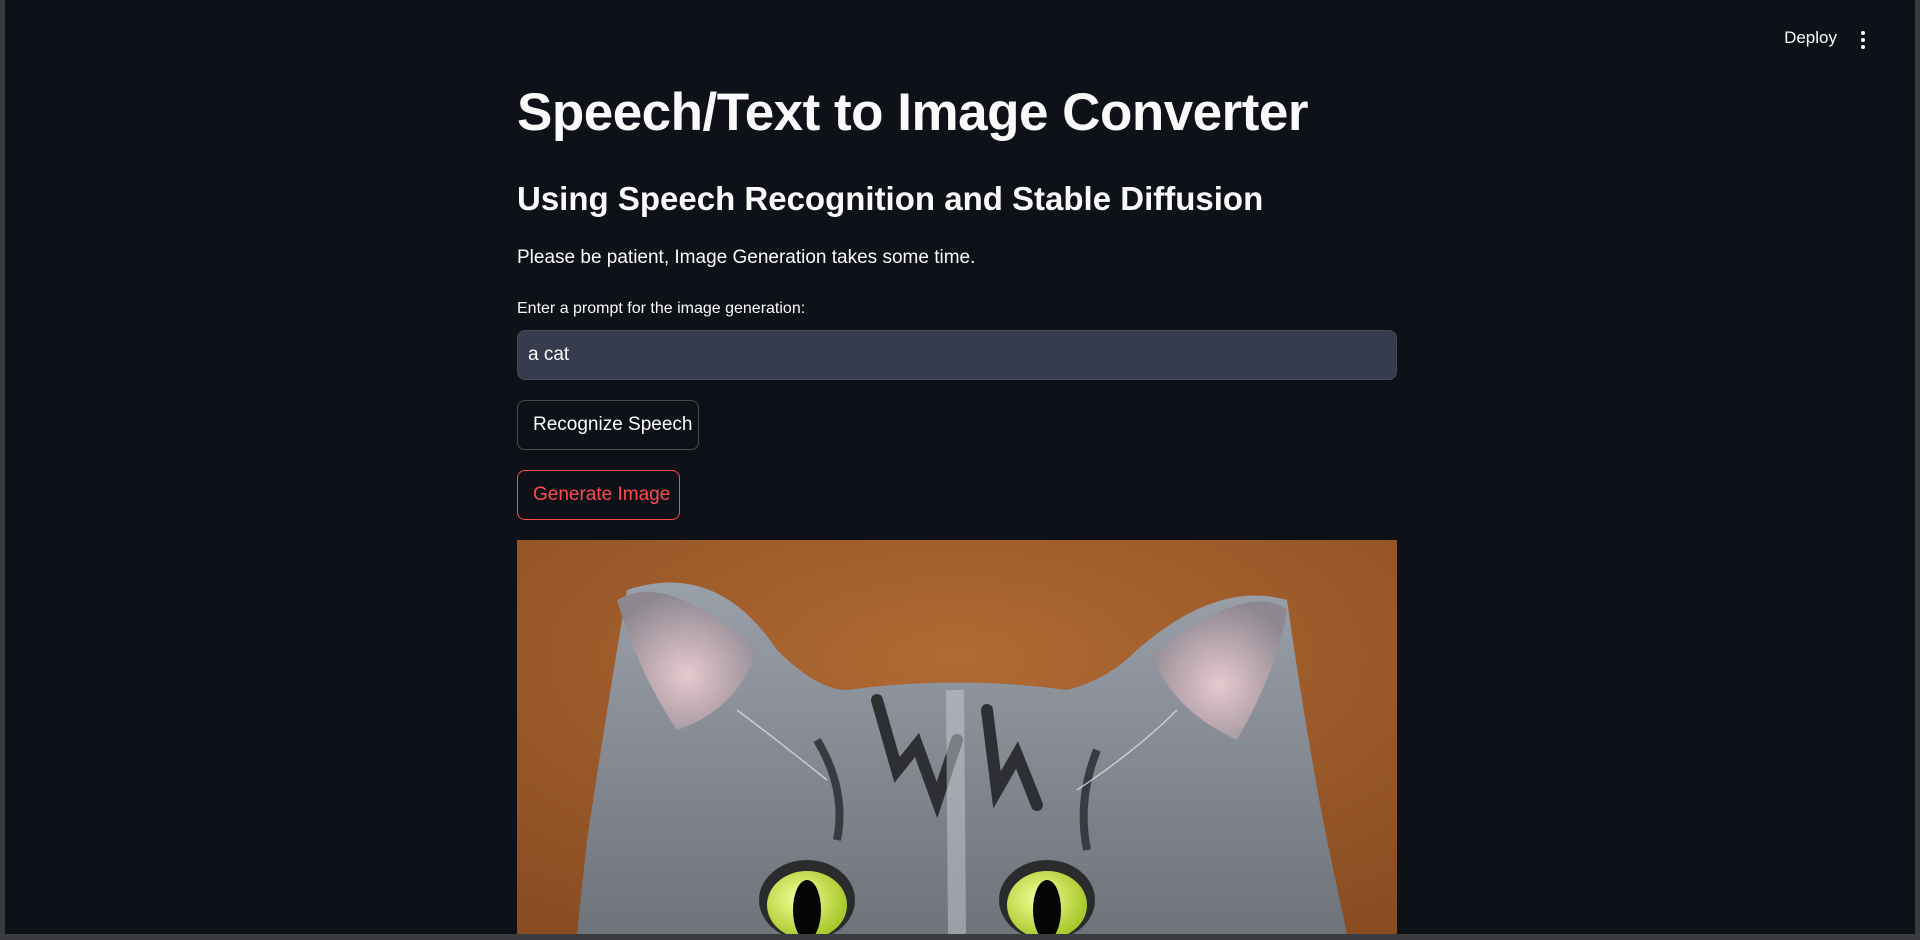 This screenshot has height=940, width=1920. I want to click on prompt-label: Enter a prompt for the image generation:, so click(661, 308).